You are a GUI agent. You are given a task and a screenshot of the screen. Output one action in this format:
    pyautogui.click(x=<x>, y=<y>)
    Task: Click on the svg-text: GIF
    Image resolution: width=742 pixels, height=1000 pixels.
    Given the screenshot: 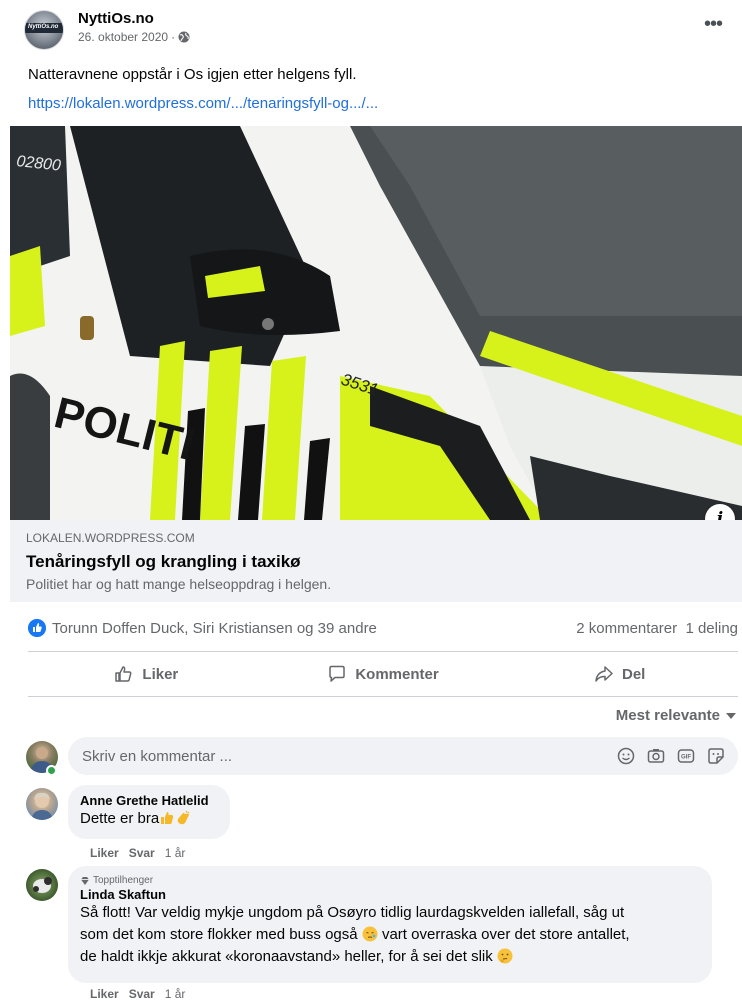 What is the action you would take?
    pyautogui.click(x=686, y=758)
    